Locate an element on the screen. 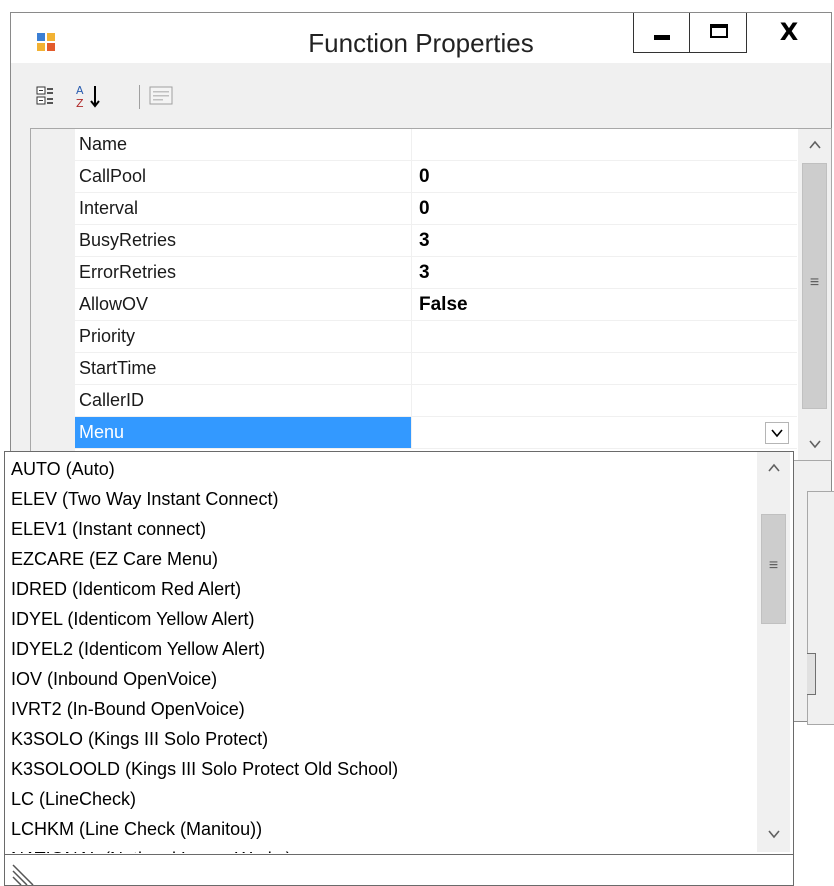  list-item: IDYEL (Identicom Yellow Alert) is located at coordinates (132, 619).